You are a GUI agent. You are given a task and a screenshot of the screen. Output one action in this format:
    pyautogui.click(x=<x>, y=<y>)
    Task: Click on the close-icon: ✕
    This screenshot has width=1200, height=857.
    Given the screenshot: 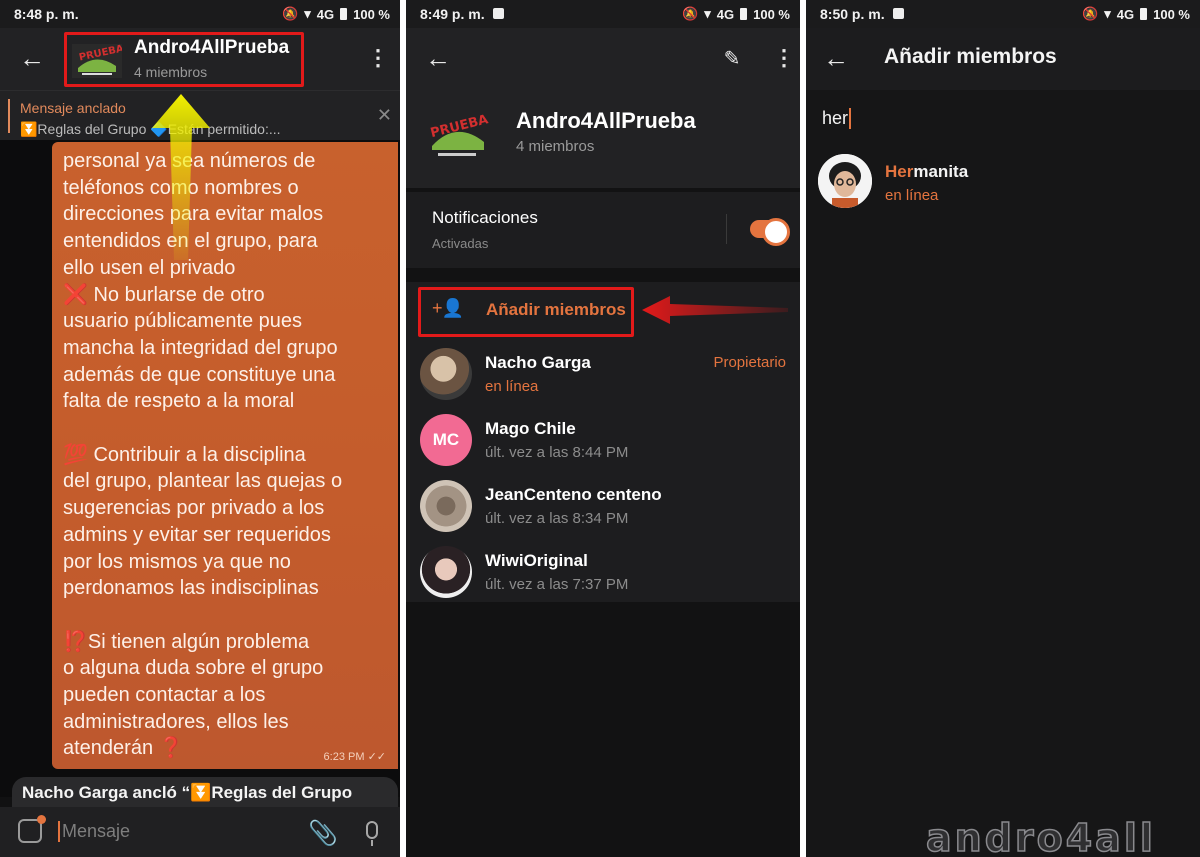 What is the action you would take?
    pyautogui.click(x=384, y=115)
    